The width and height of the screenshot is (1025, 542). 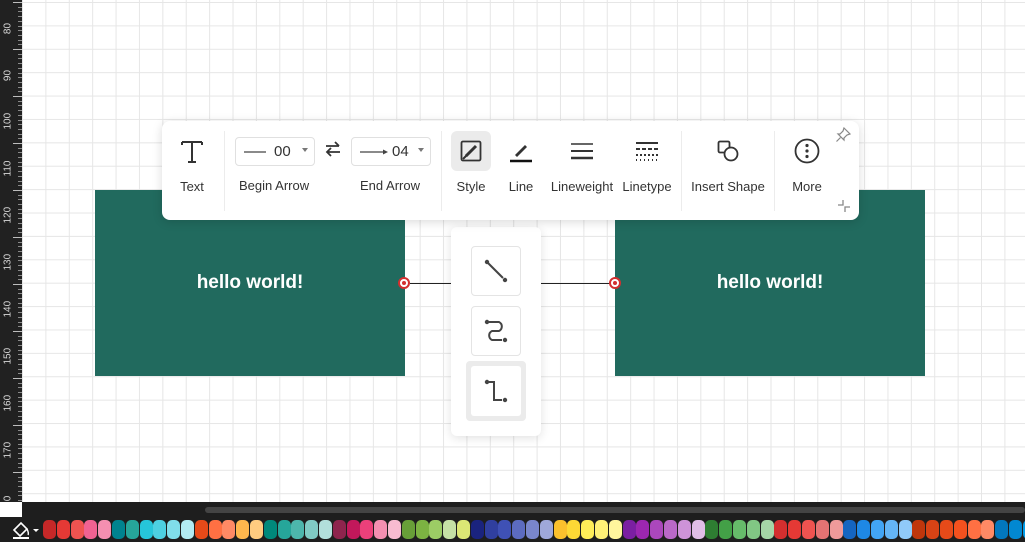 I want to click on swap-icon, so click(x=332, y=149).